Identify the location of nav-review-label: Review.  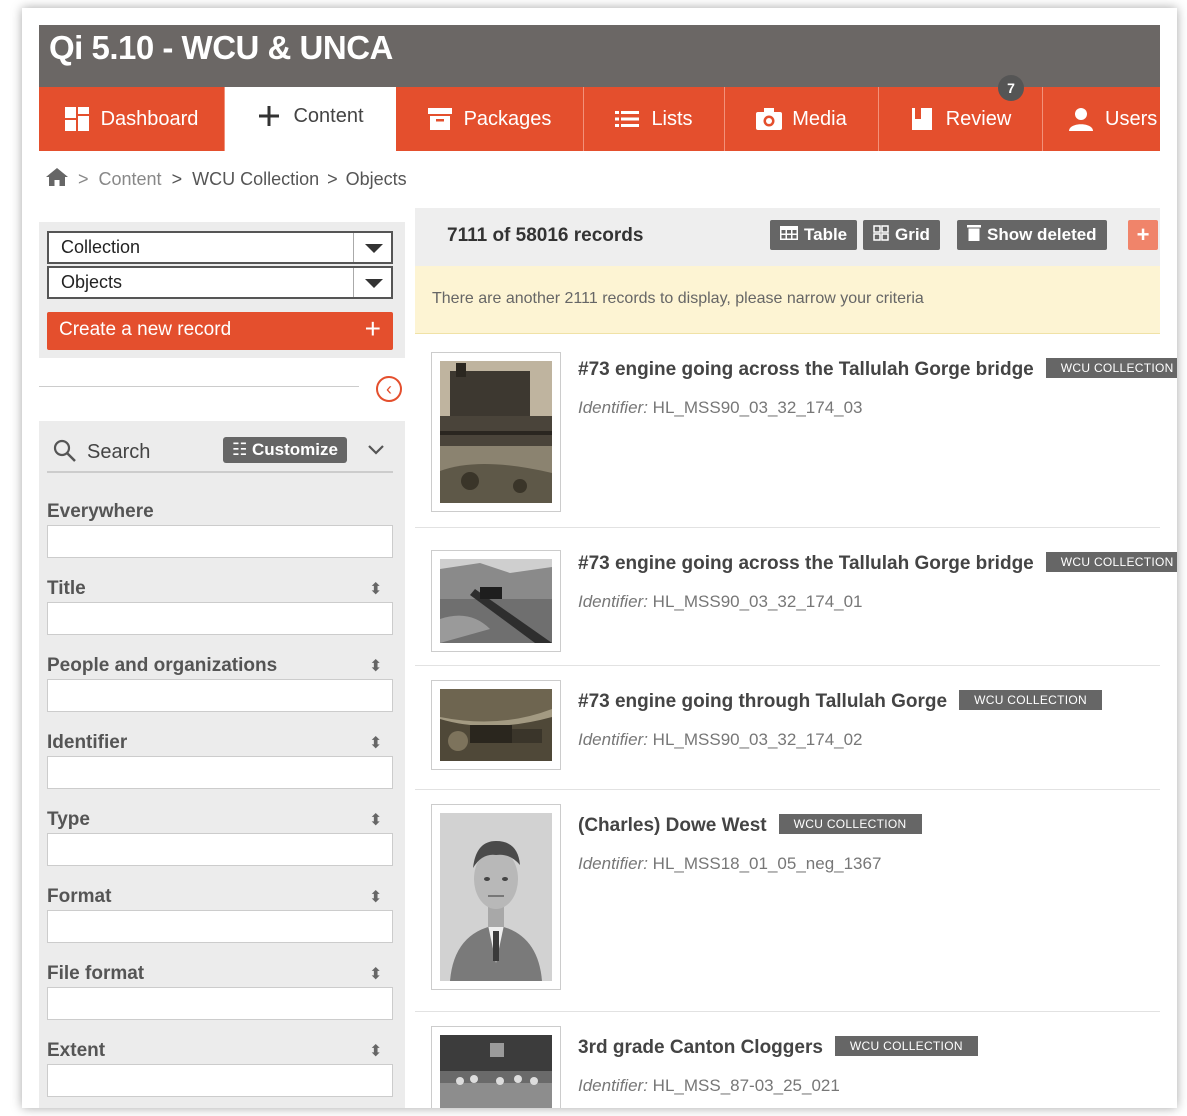
(978, 118).